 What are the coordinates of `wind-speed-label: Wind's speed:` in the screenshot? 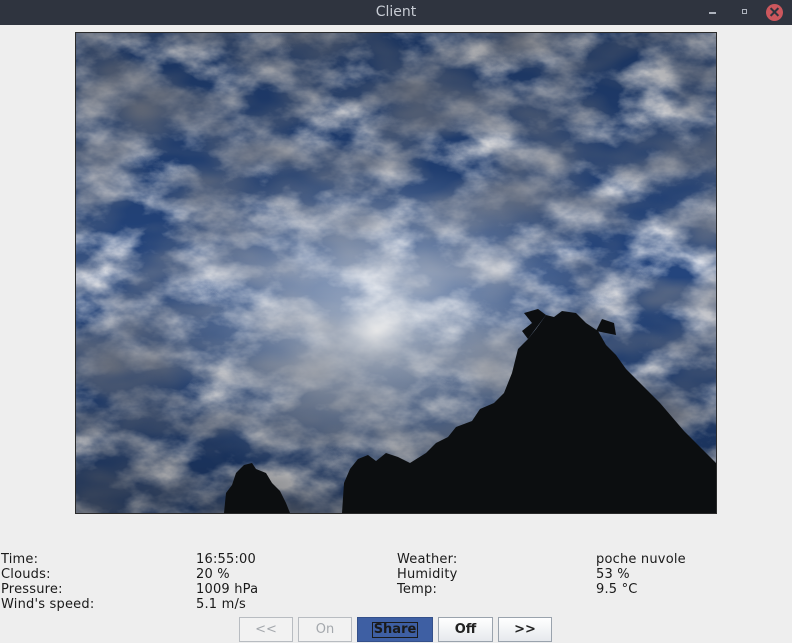 It's located at (48, 604).